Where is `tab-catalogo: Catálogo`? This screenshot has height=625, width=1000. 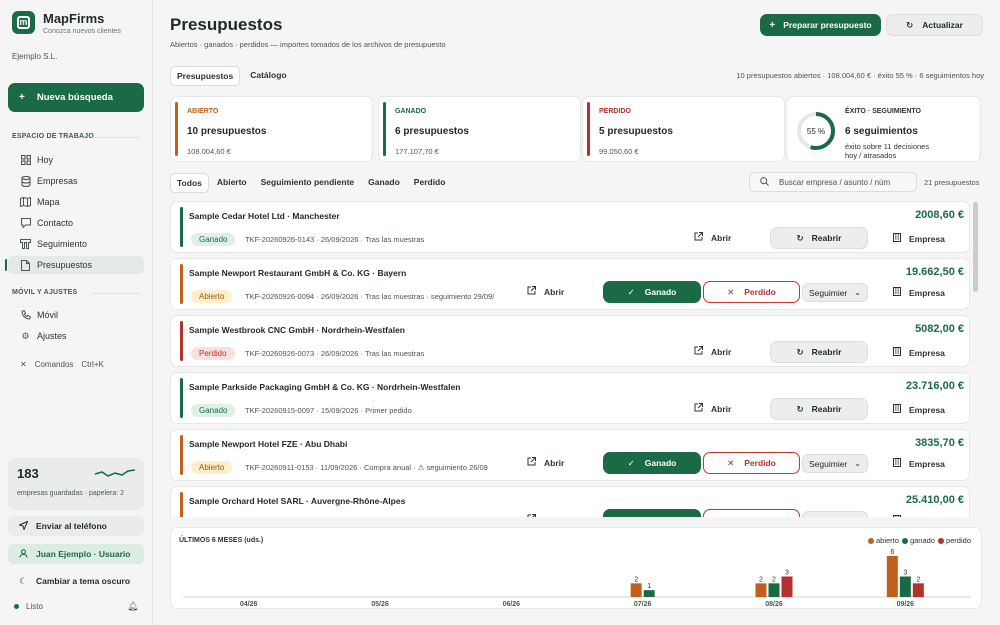
tab-catalogo: Catálogo is located at coordinates (268, 76).